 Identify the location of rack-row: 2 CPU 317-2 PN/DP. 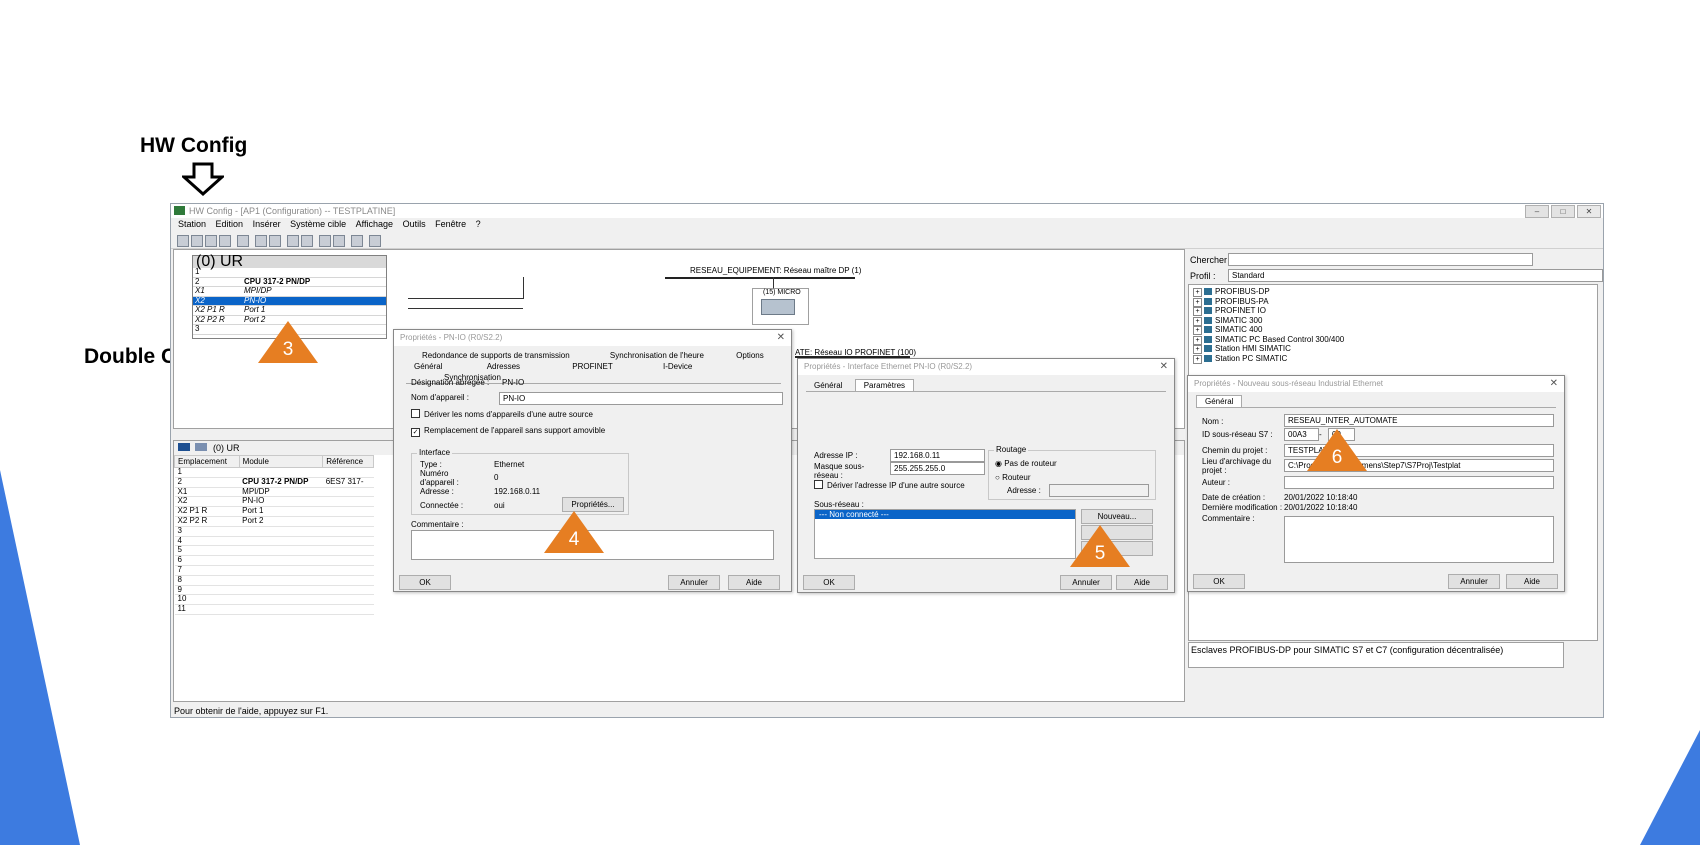
(289, 282).